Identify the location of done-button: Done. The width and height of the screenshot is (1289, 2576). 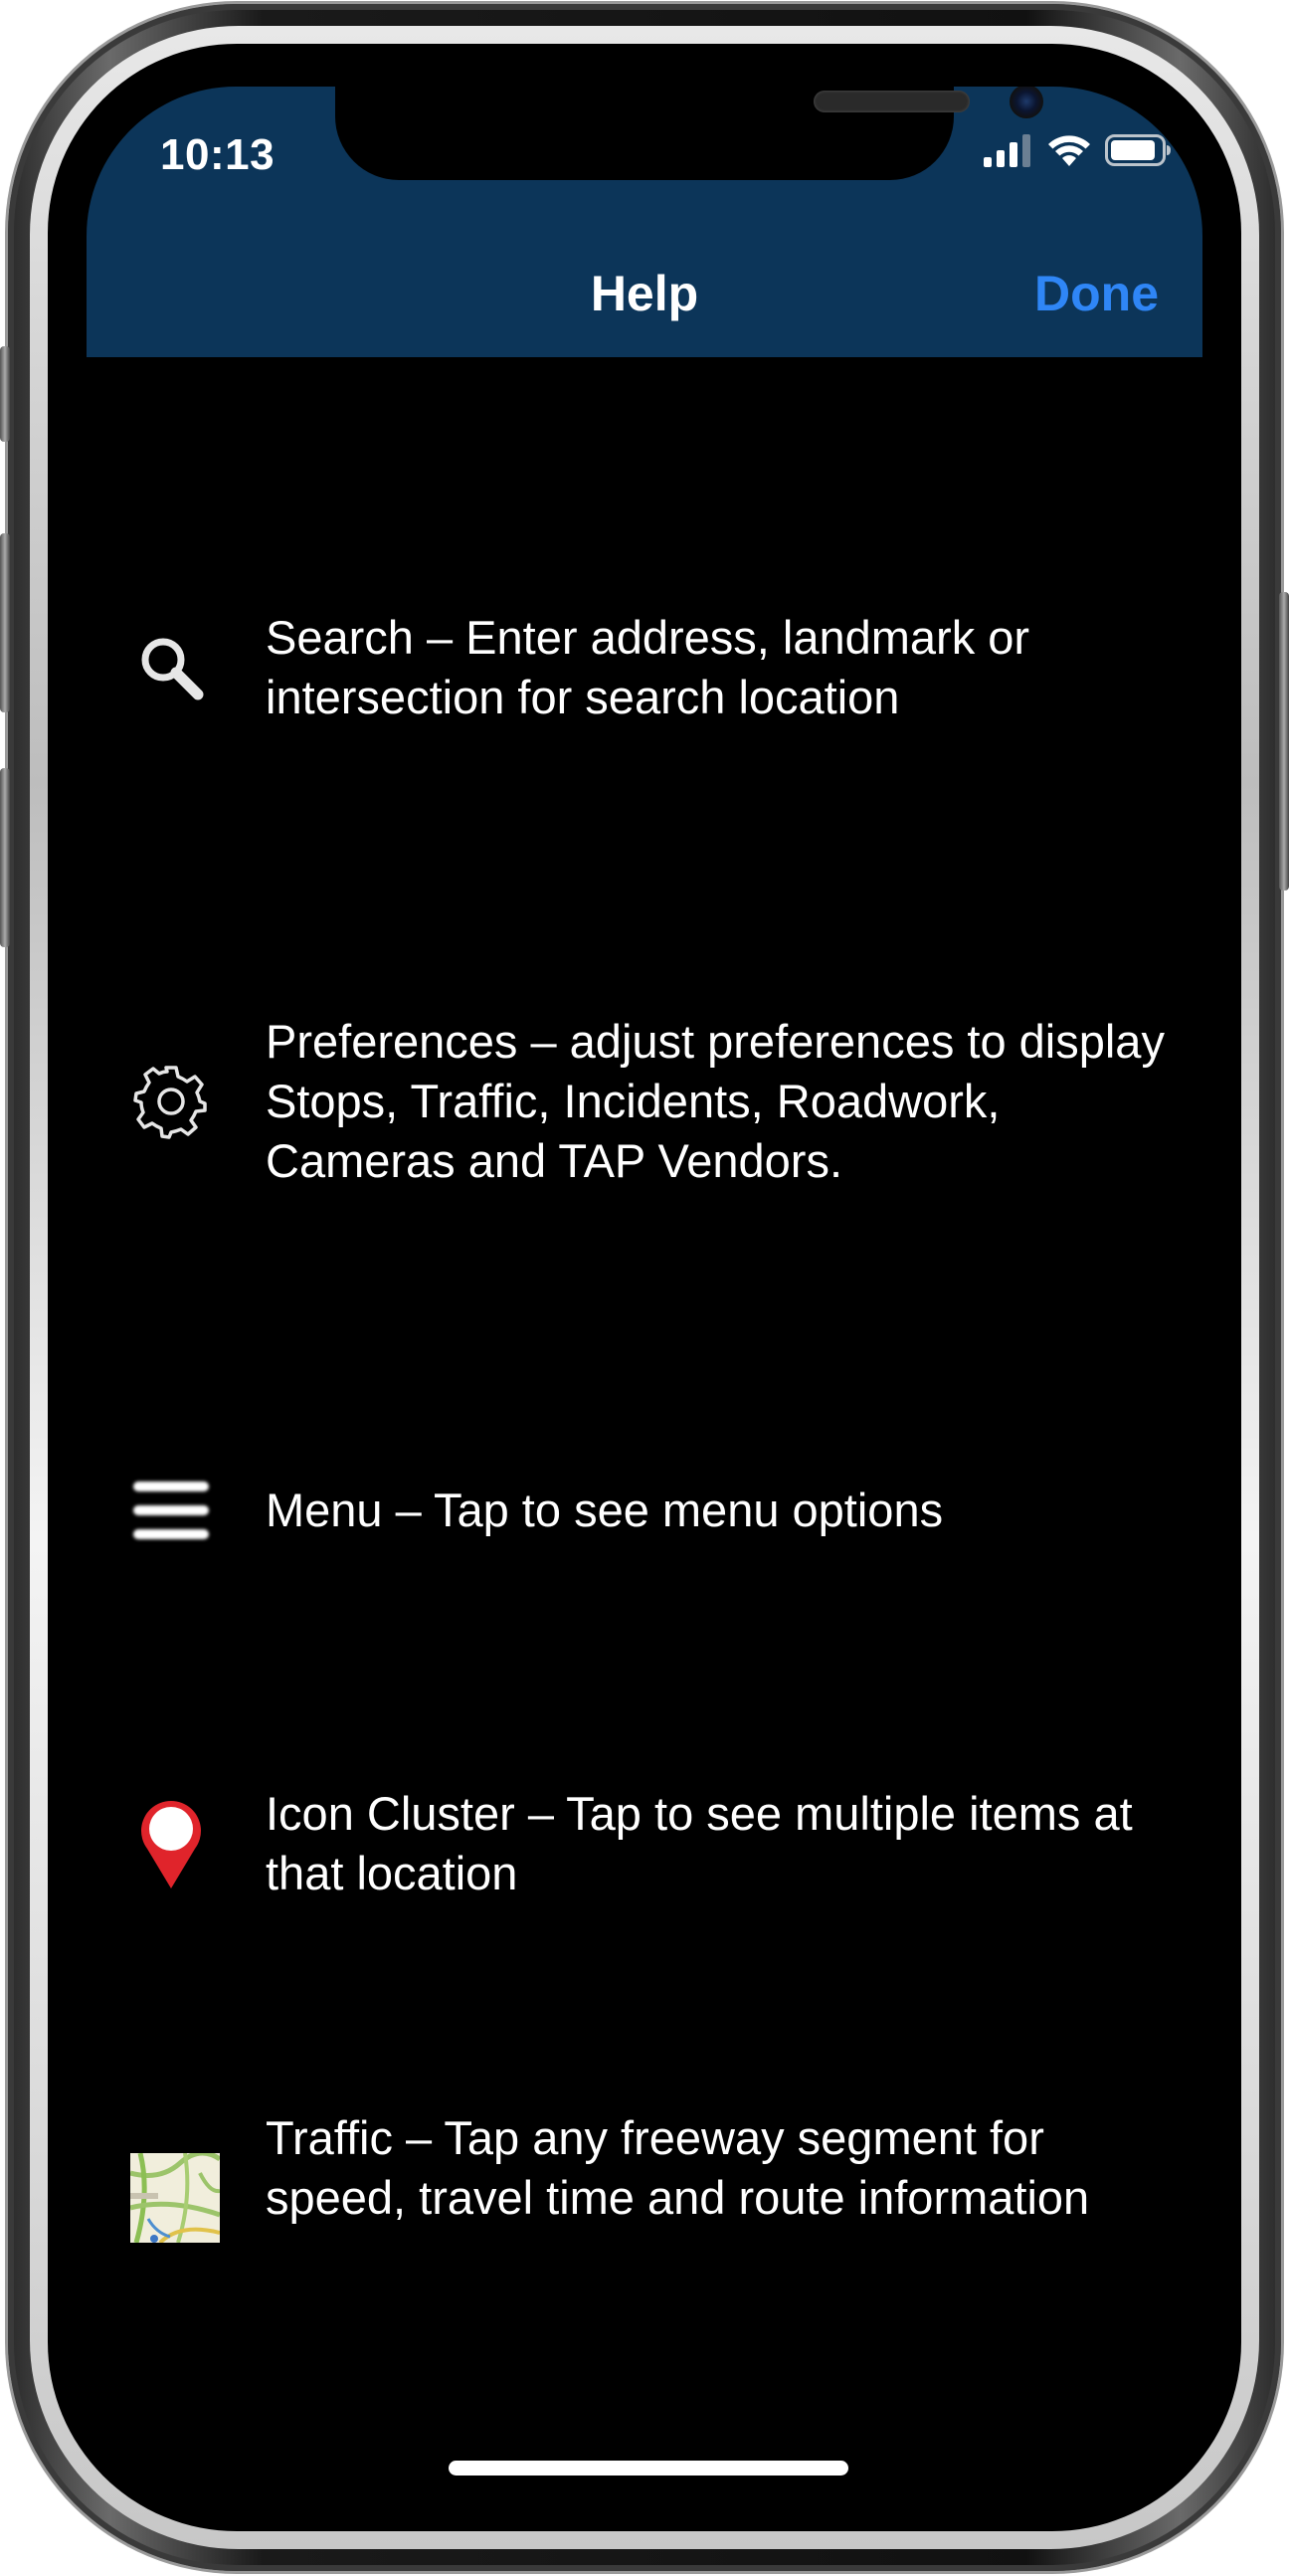
(1097, 293).